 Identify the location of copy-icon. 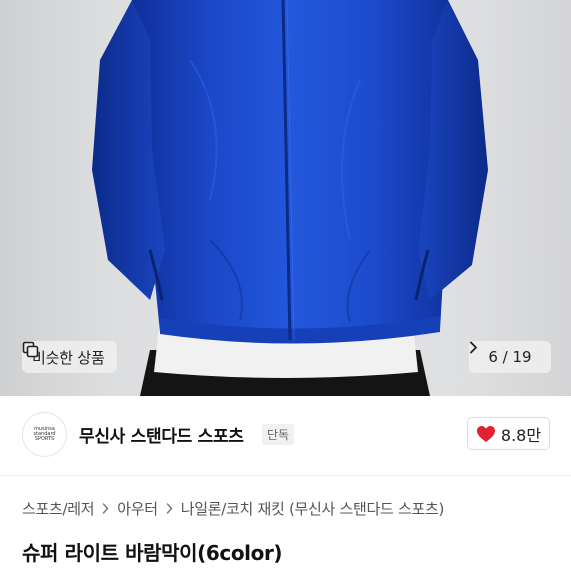
(30, 349).